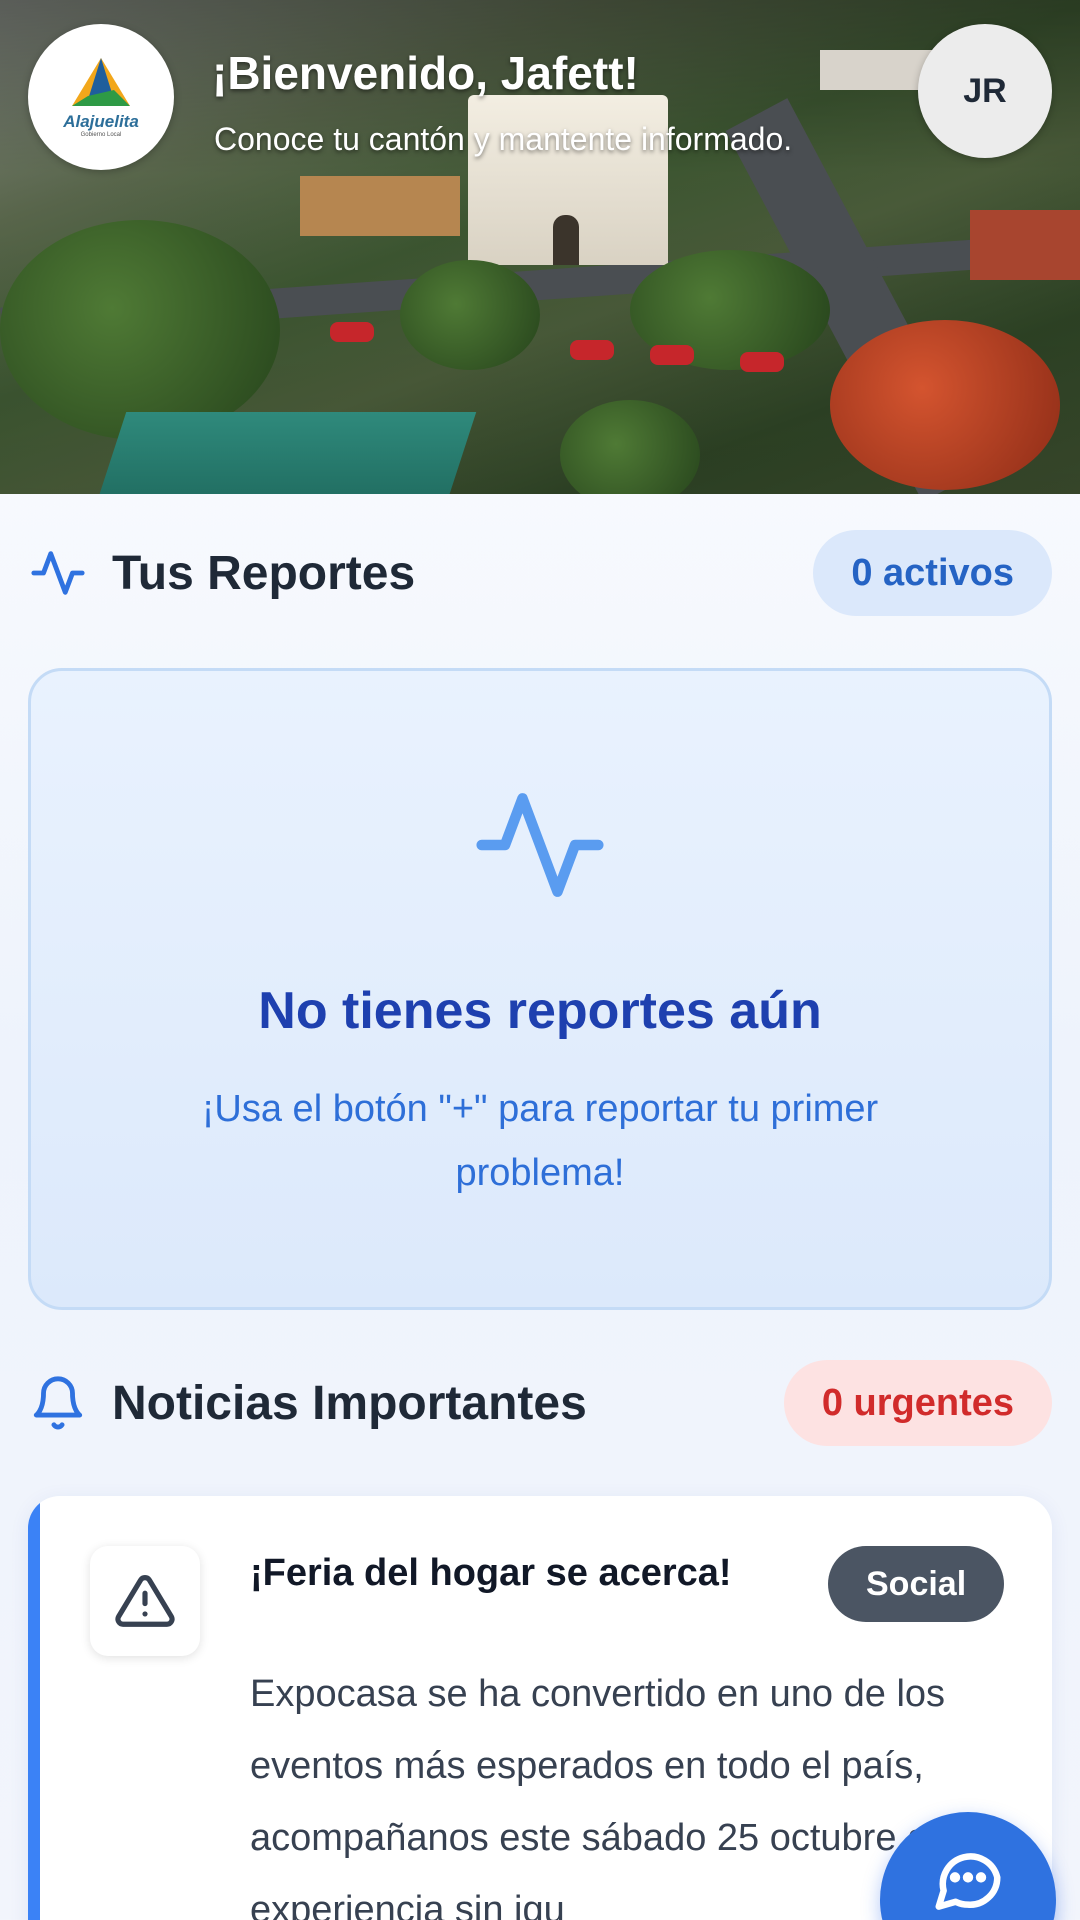  I want to click on warning-icon, so click(145, 1601).